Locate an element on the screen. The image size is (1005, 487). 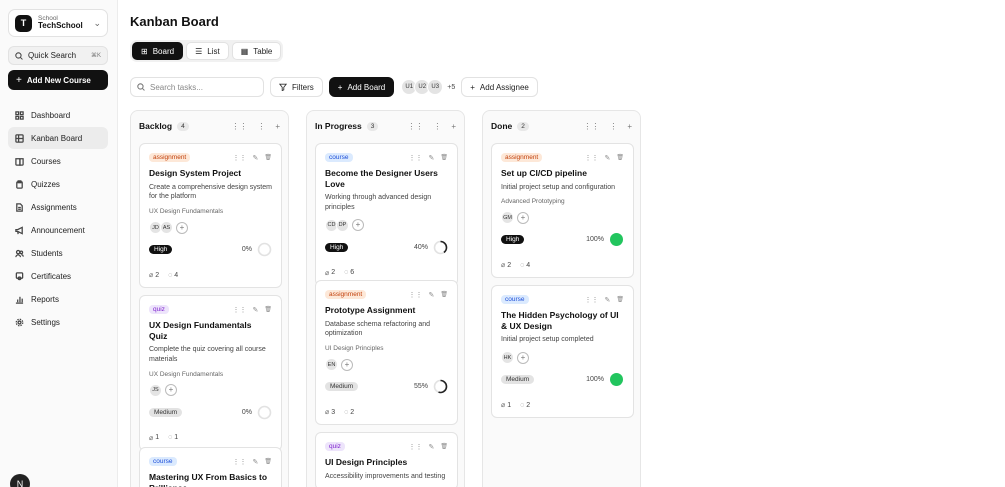
type-tag: quiz is located at coordinates (335, 446).